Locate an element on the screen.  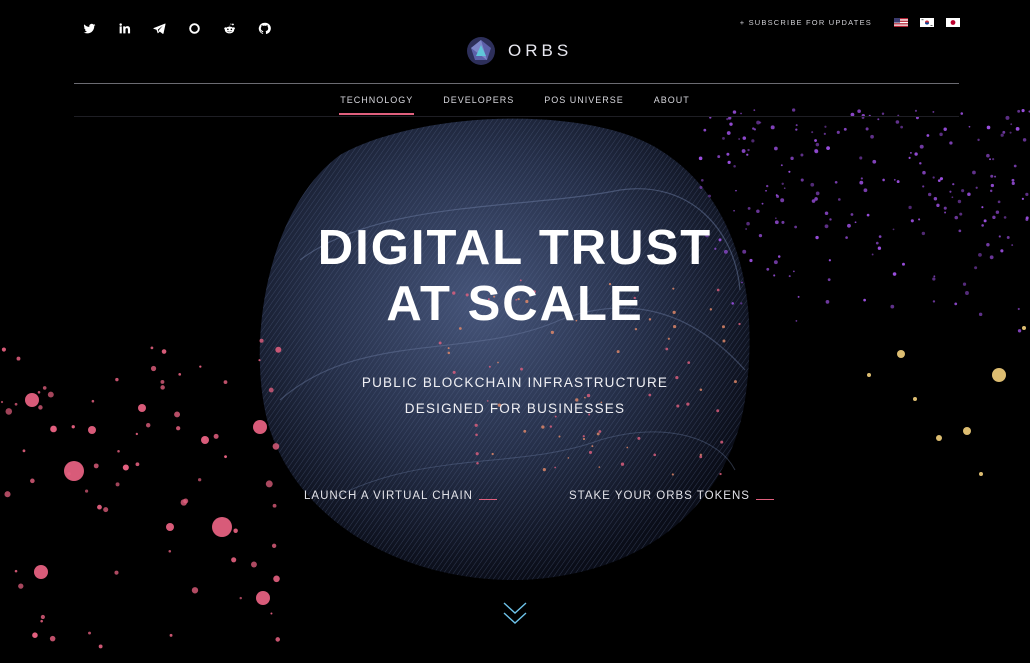
stake-orbs-tokens-link: STAKE YOUR ORBS TOKENS is located at coordinates (671, 496).